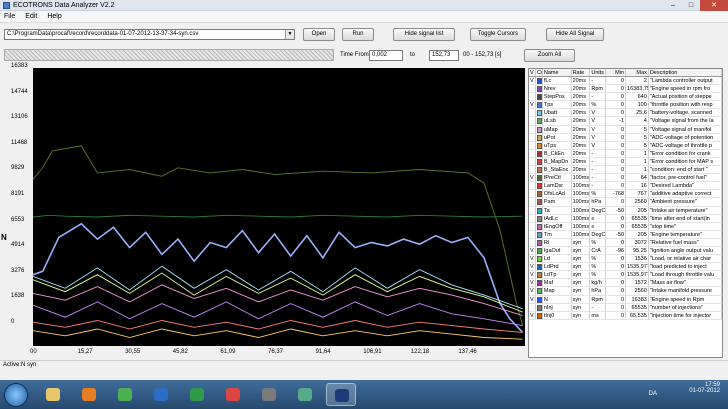 The width and height of the screenshot is (728, 409). I want to click on clock-date: 01-07-2012, so click(704, 391).